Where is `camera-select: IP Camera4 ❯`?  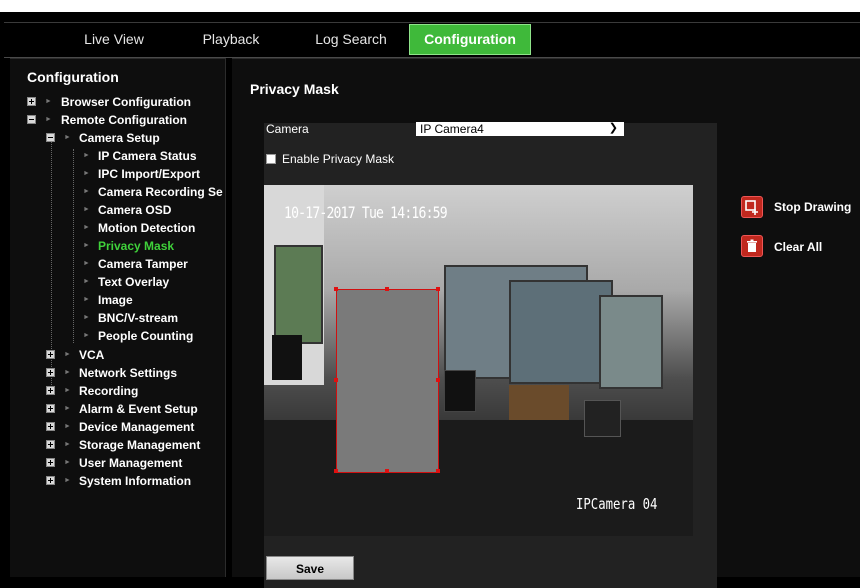 camera-select: IP Camera4 ❯ is located at coordinates (520, 129).